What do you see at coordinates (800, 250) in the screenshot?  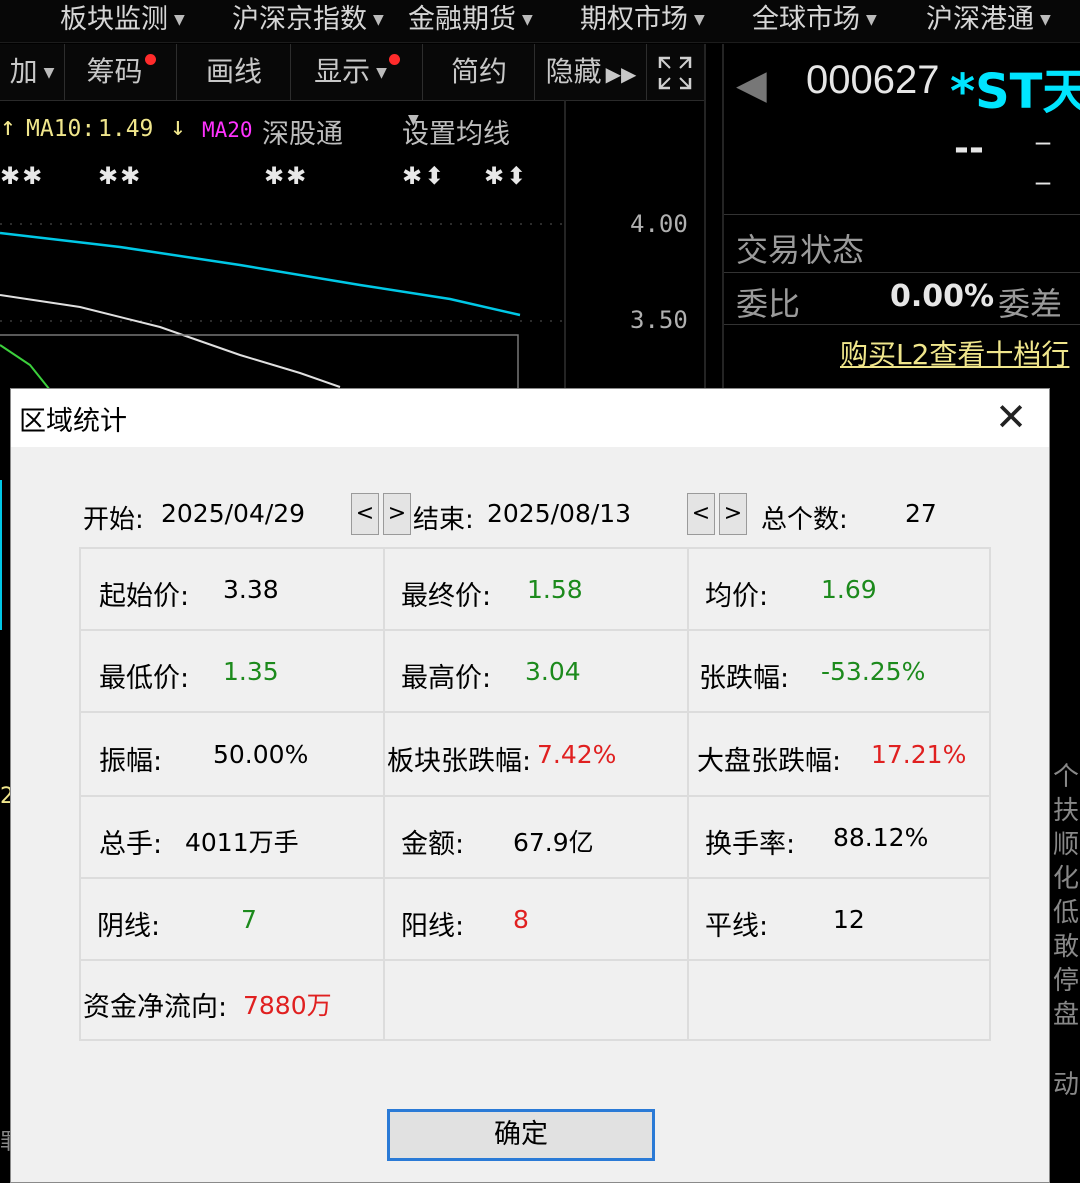 I see `trade-status-label: 交易状态` at bounding box center [800, 250].